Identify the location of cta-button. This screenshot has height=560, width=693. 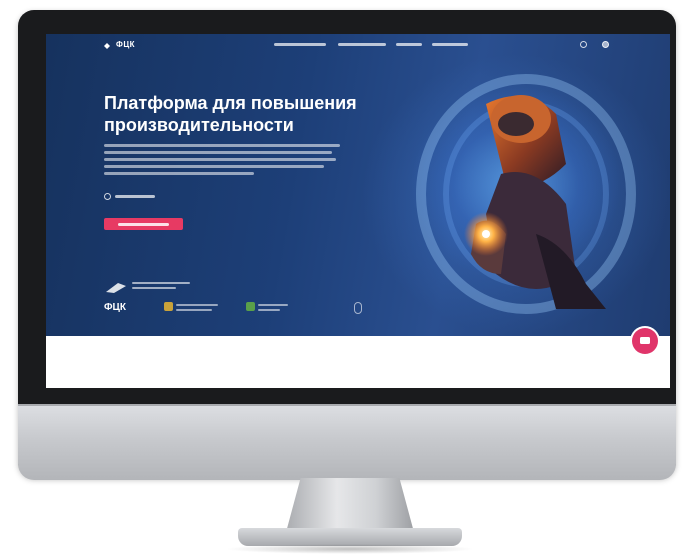
(143, 224).